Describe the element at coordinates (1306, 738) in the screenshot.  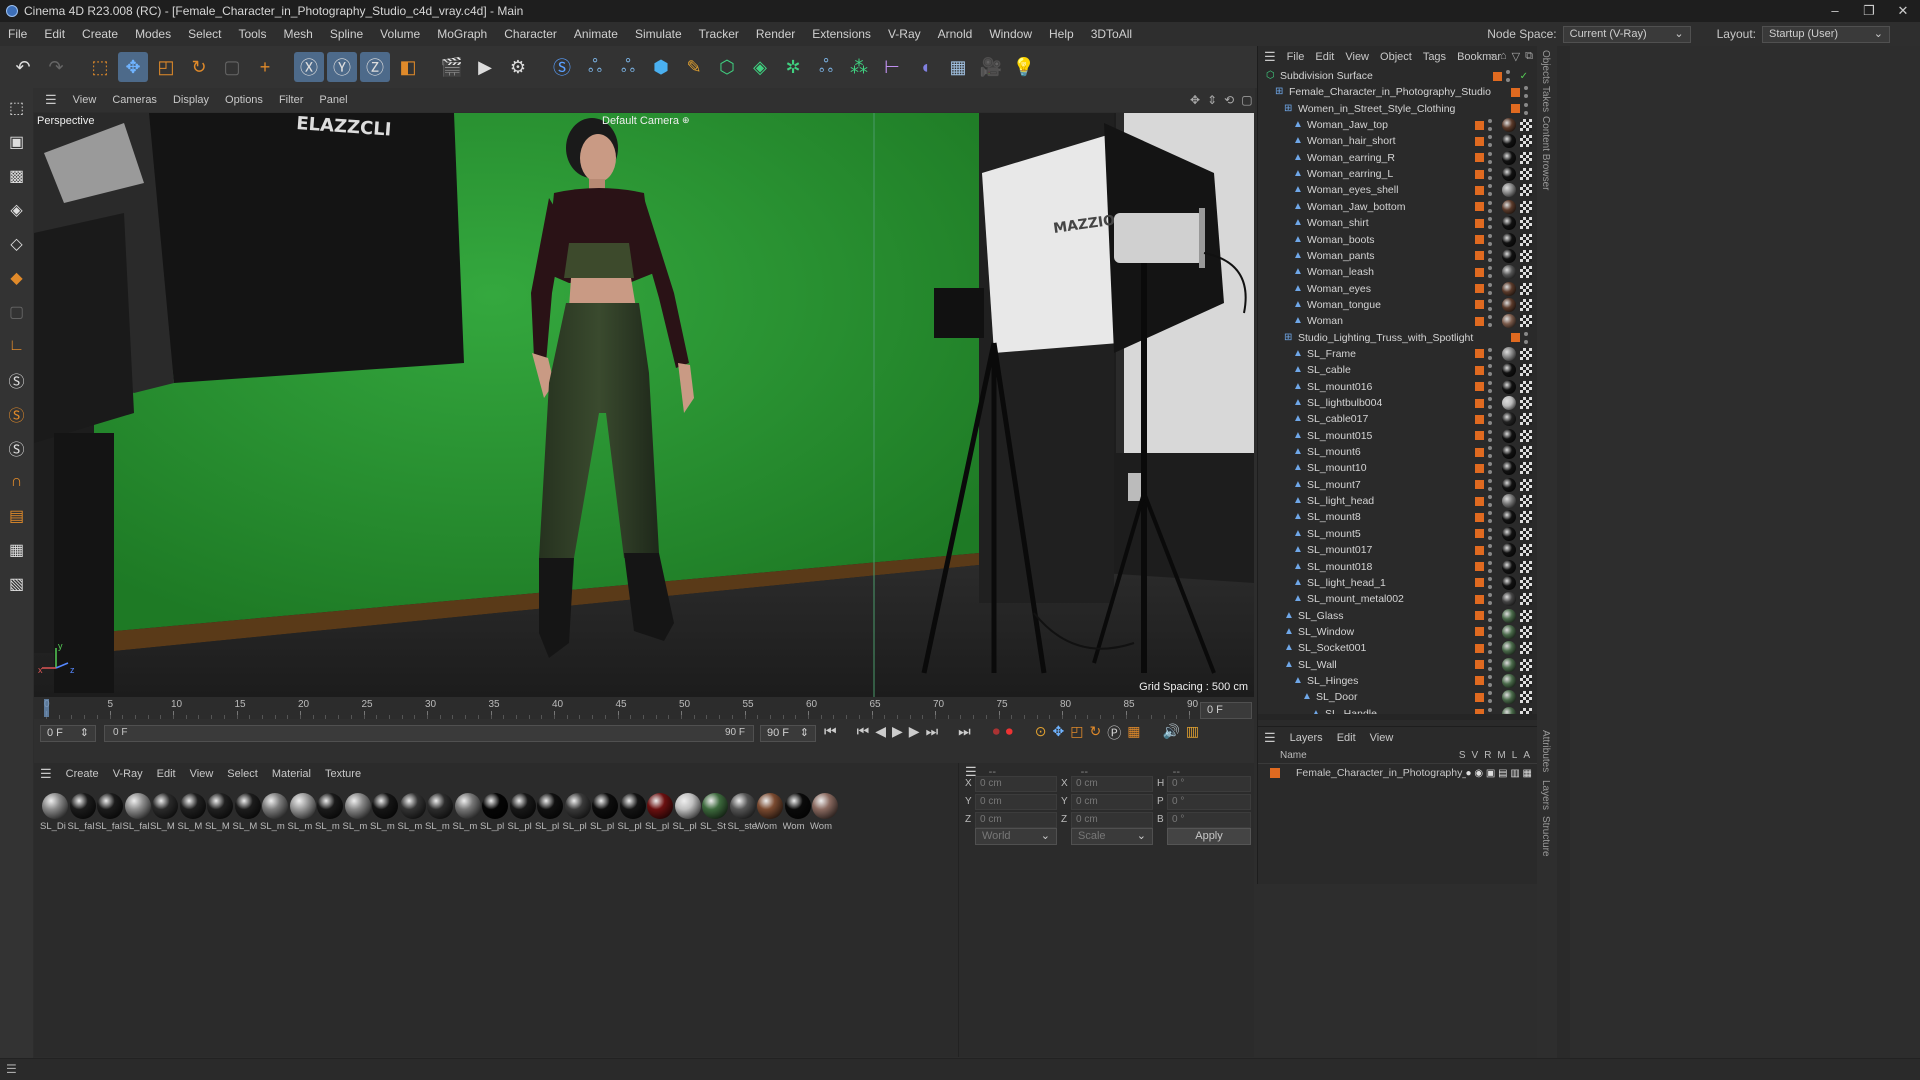
I see `layers-menu-layers: Layers` at that location.